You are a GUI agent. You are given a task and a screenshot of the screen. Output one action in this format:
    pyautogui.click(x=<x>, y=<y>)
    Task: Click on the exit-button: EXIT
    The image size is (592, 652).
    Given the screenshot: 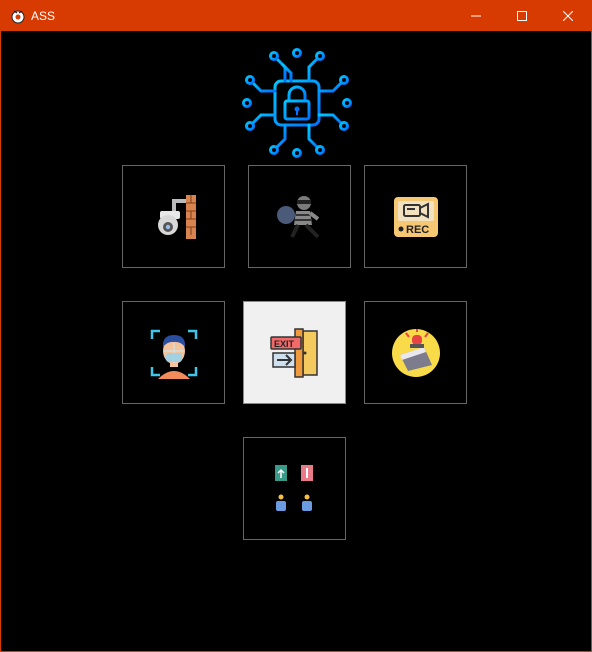 What is the action you would take?
    pyautogui.click(x=294, y=352)
    